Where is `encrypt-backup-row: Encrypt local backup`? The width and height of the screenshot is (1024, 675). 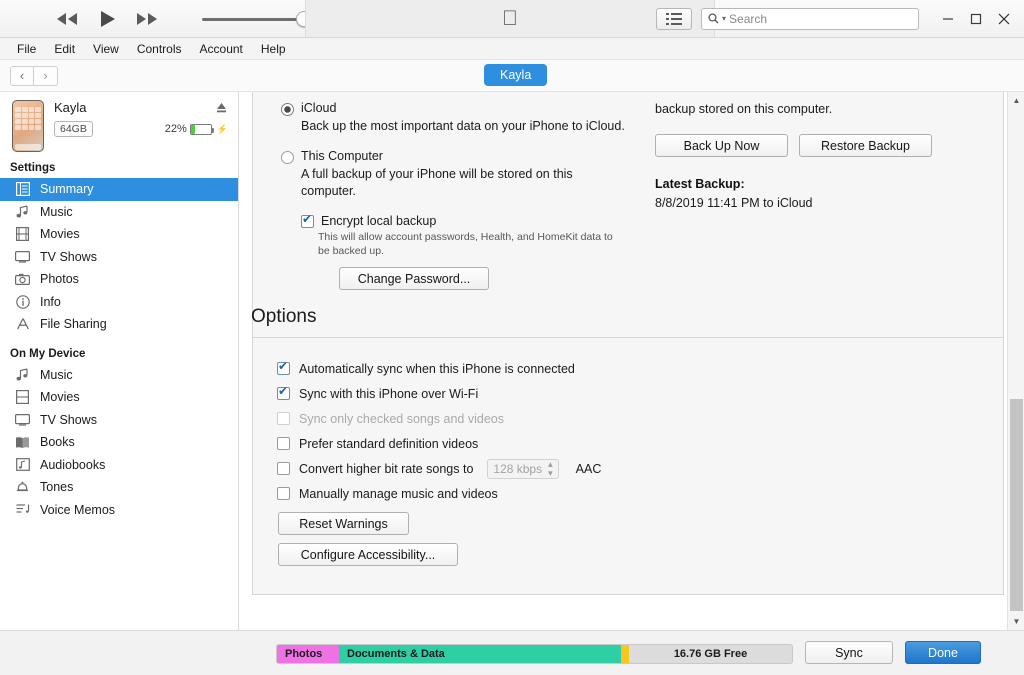
encrypt-backup-row: Encrypt local backup is located at coordinates (471, 220).